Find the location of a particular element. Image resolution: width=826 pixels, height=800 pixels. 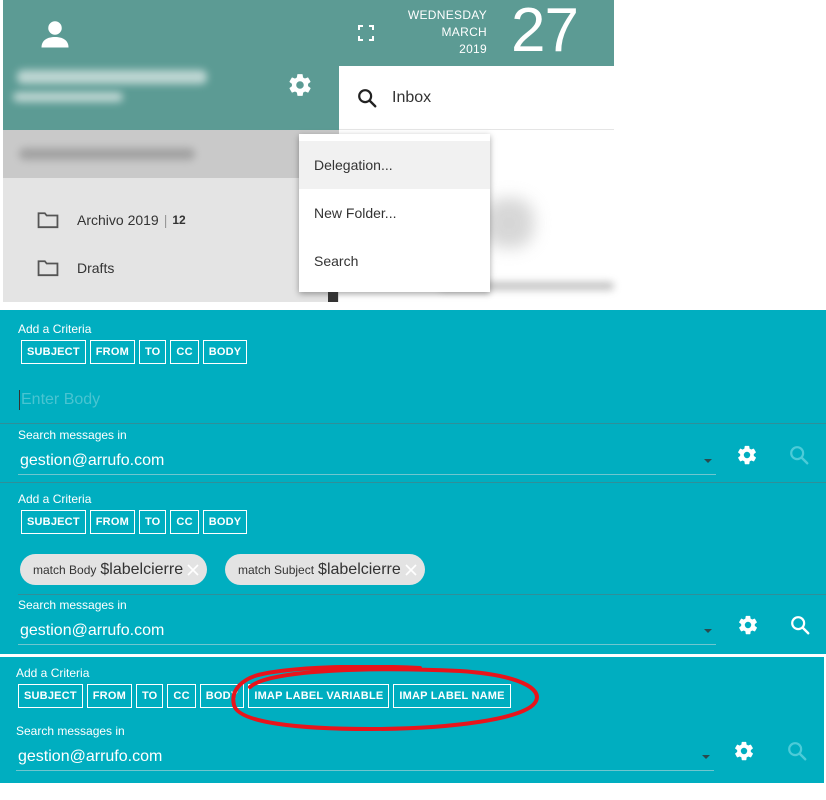

calendar-day: 27 is located at coordinates (545, 32).